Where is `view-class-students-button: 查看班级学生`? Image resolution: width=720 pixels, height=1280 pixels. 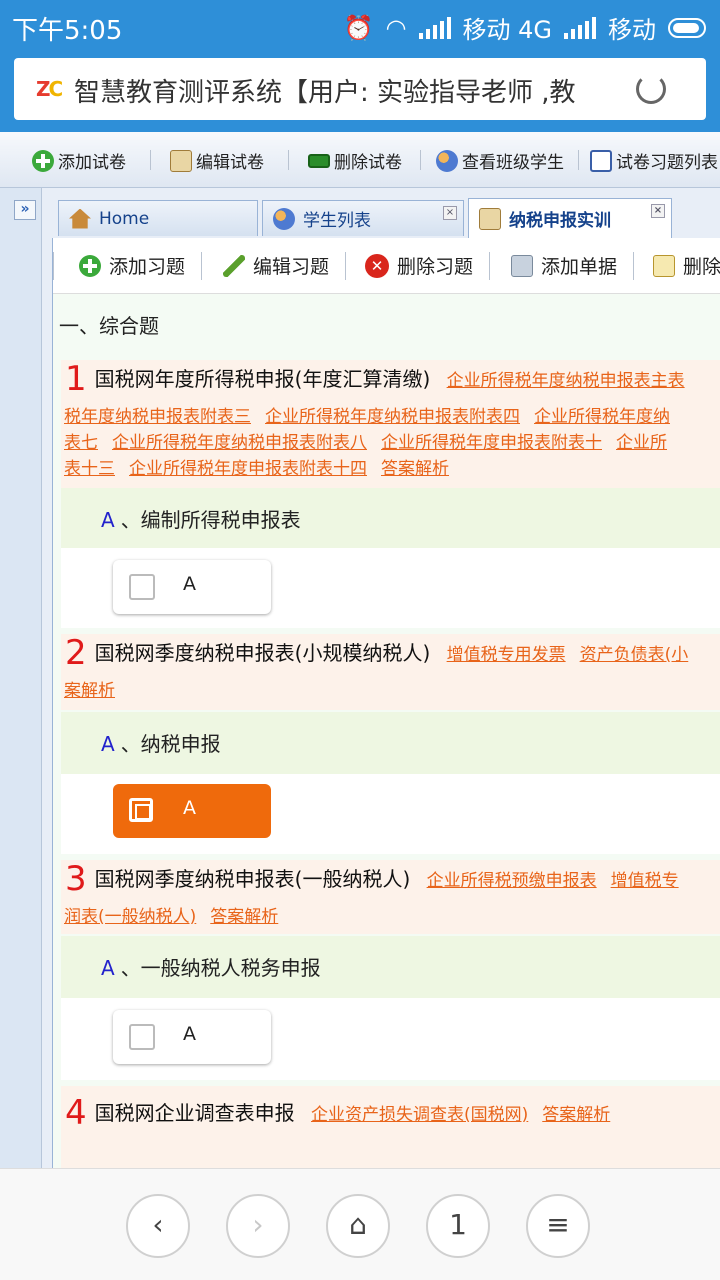
view-class-students-button: 查看班级学生 is located at coordinates (500, 160).